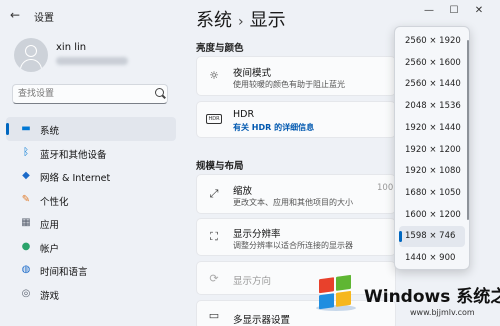 The width and height of the screenshot is (500, 326). What do you see at coordinates (293, 245) in the screenshot?
I see `resolution-subtitle: 调整分辨率以适合所连接的显示器` at bounding box center [293, 245].